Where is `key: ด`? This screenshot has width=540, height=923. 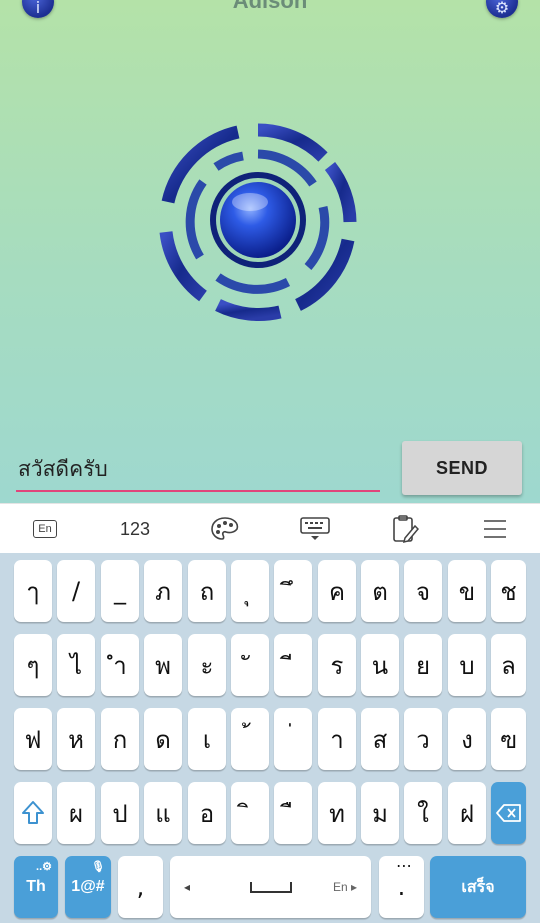
key: ด is located at coordinates (163, 739).